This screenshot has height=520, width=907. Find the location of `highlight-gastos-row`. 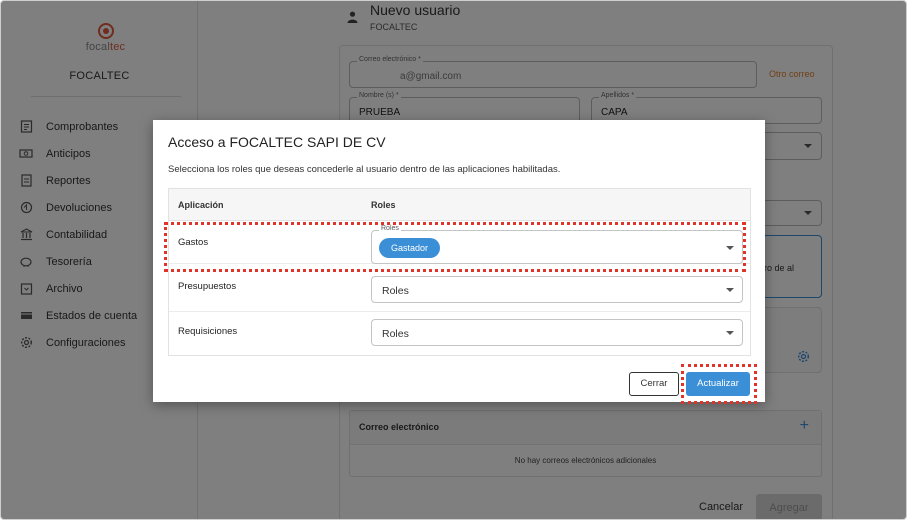

highlight-gastos-row is located at coordinates (455, 247).